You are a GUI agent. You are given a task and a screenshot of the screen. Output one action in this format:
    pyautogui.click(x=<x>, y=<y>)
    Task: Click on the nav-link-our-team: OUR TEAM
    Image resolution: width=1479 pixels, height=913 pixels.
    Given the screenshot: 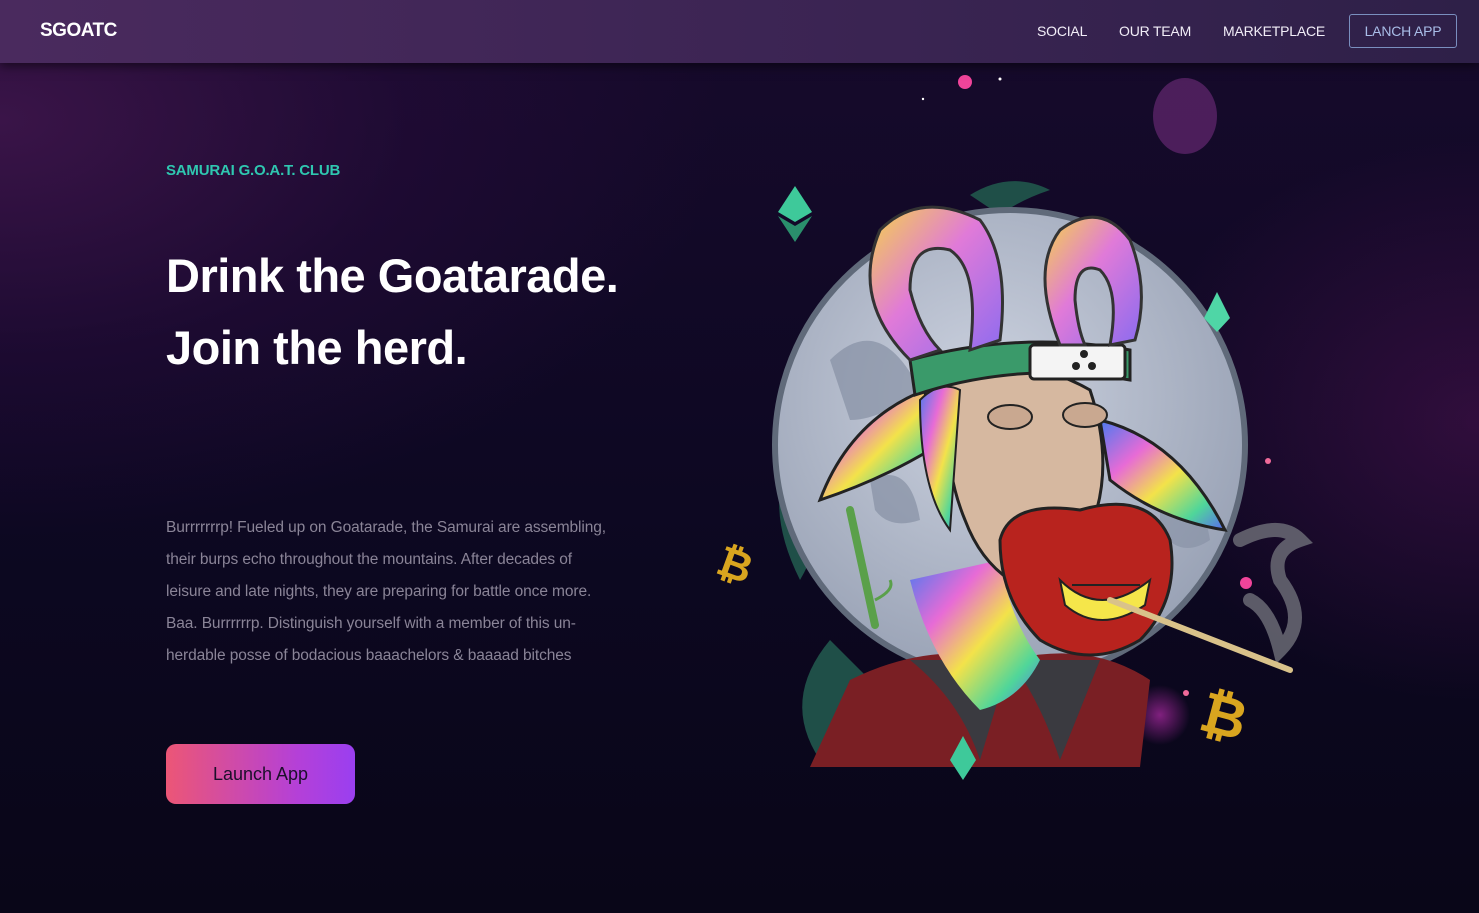 What is the action you would take?
    pyautogui.click(x=1155, y=31)
    